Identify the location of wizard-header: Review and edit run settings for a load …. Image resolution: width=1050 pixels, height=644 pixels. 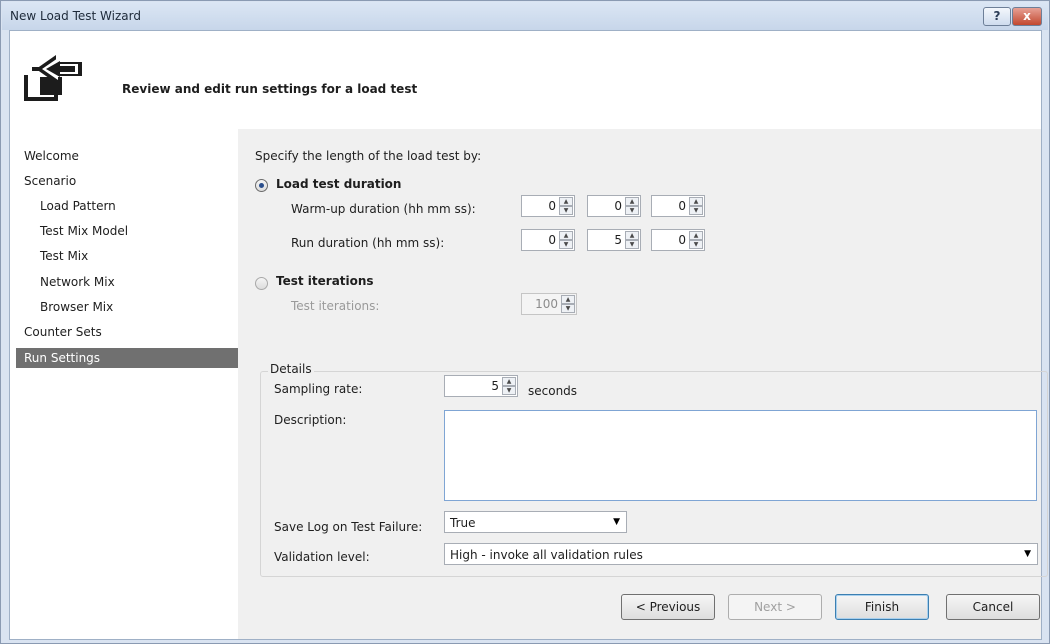
(525, 80).